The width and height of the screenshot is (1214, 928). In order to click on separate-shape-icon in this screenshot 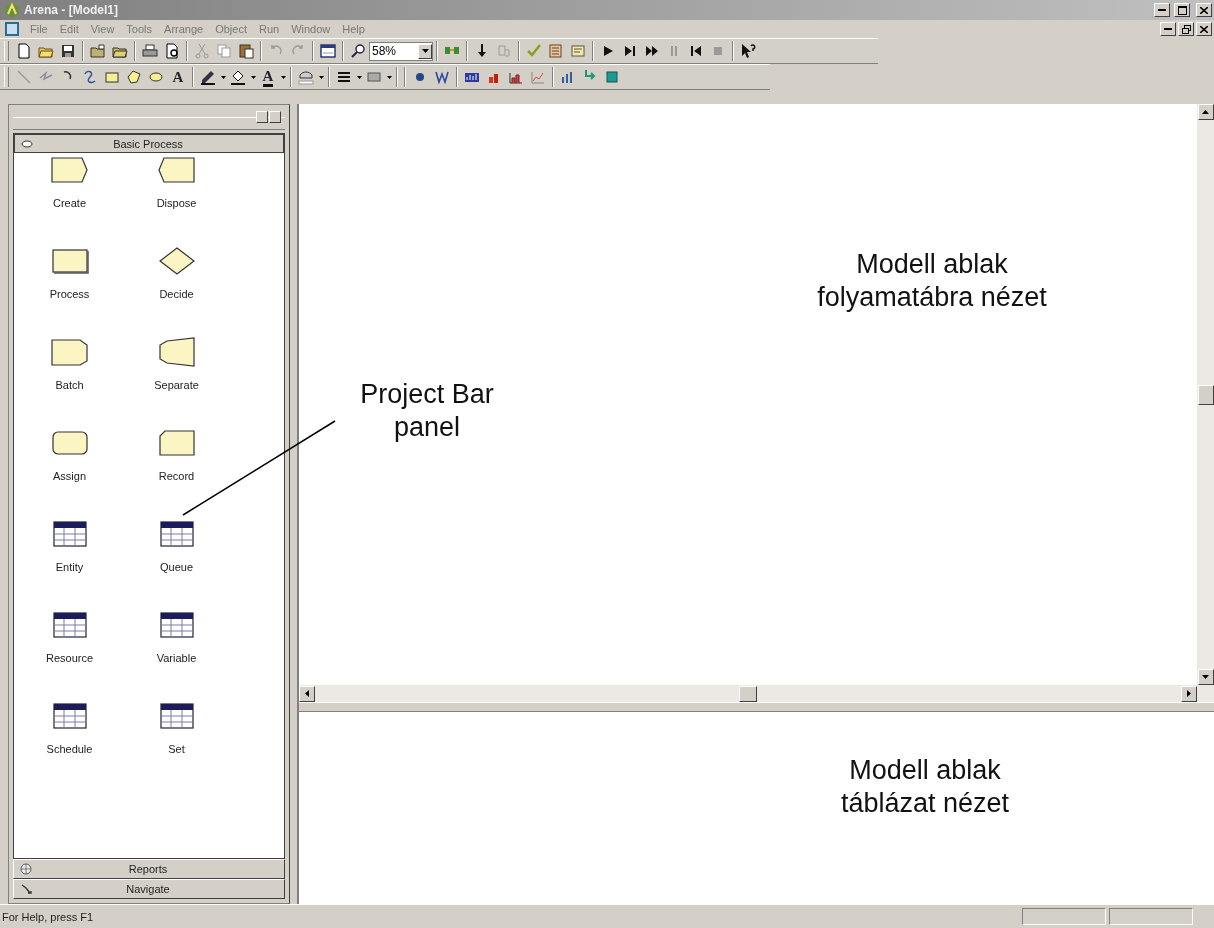, I will do `click(176, 352)`.